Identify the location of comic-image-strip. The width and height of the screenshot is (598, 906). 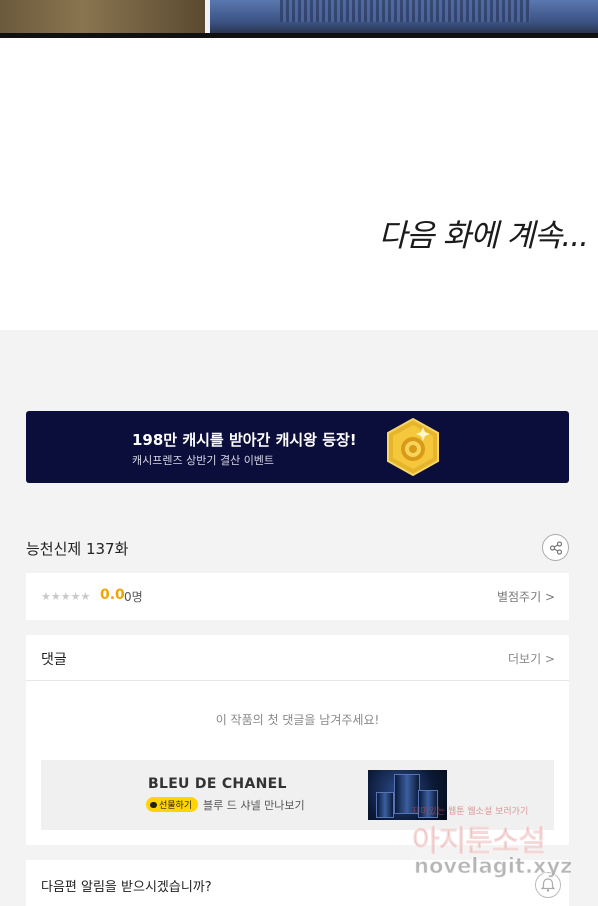
(299, 19).